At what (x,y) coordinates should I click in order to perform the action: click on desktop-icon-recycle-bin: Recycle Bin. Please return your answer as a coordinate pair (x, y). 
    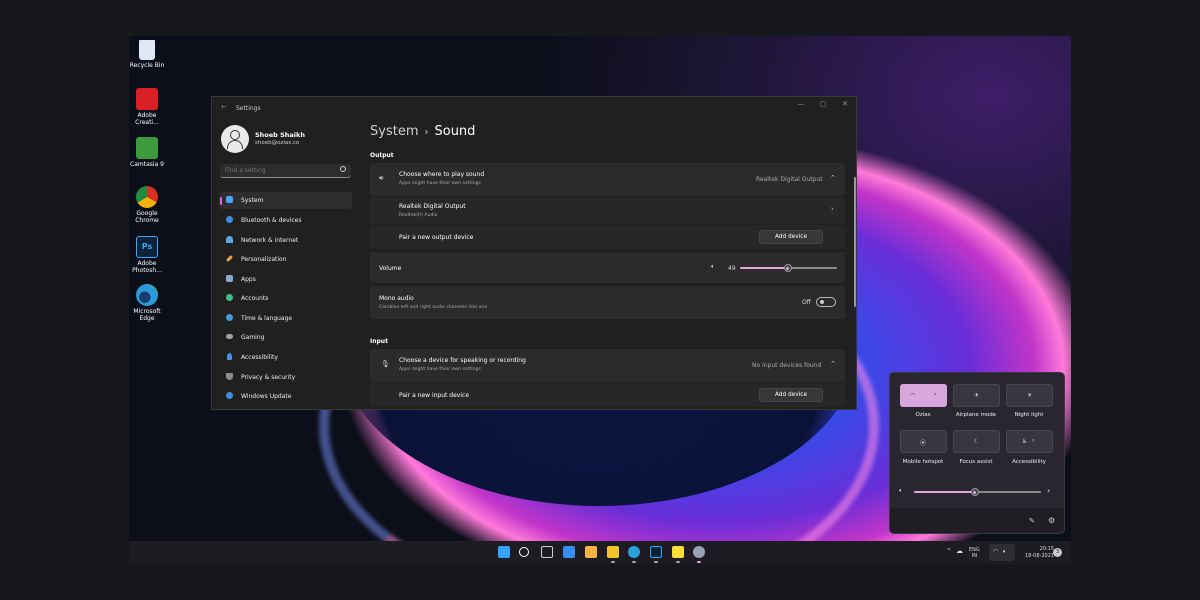
    Looking at the image, I should click on (147, 55).